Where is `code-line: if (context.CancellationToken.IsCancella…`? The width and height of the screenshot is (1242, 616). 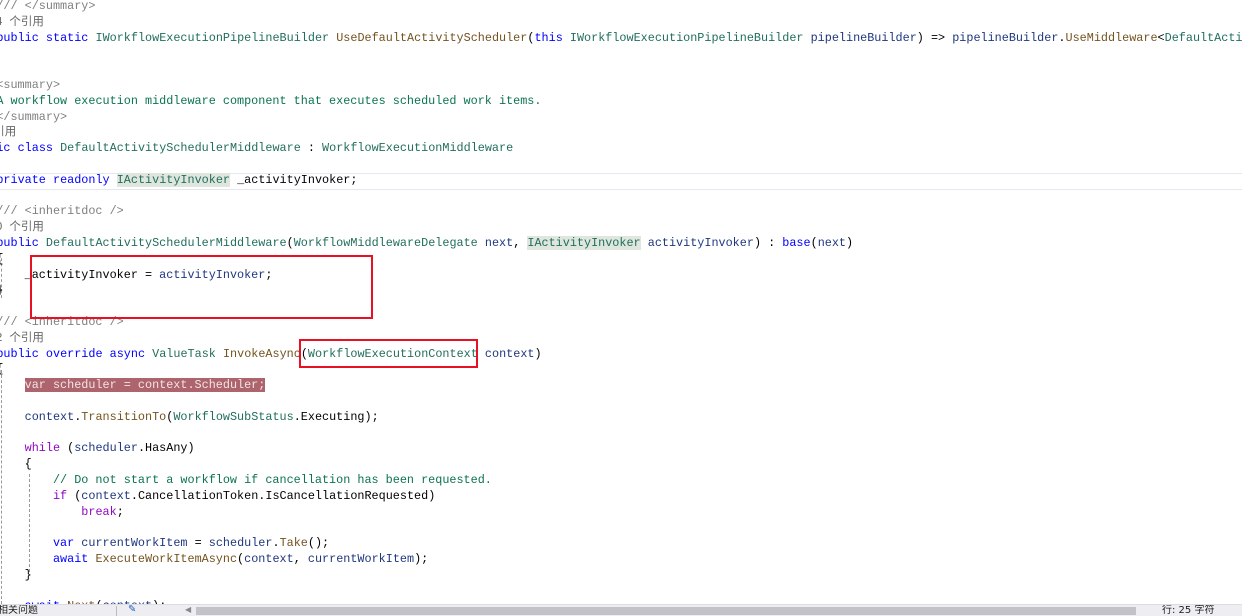 code-line: if (context.CancellationToken.IsCancella… is located at coordinates (217, 496).